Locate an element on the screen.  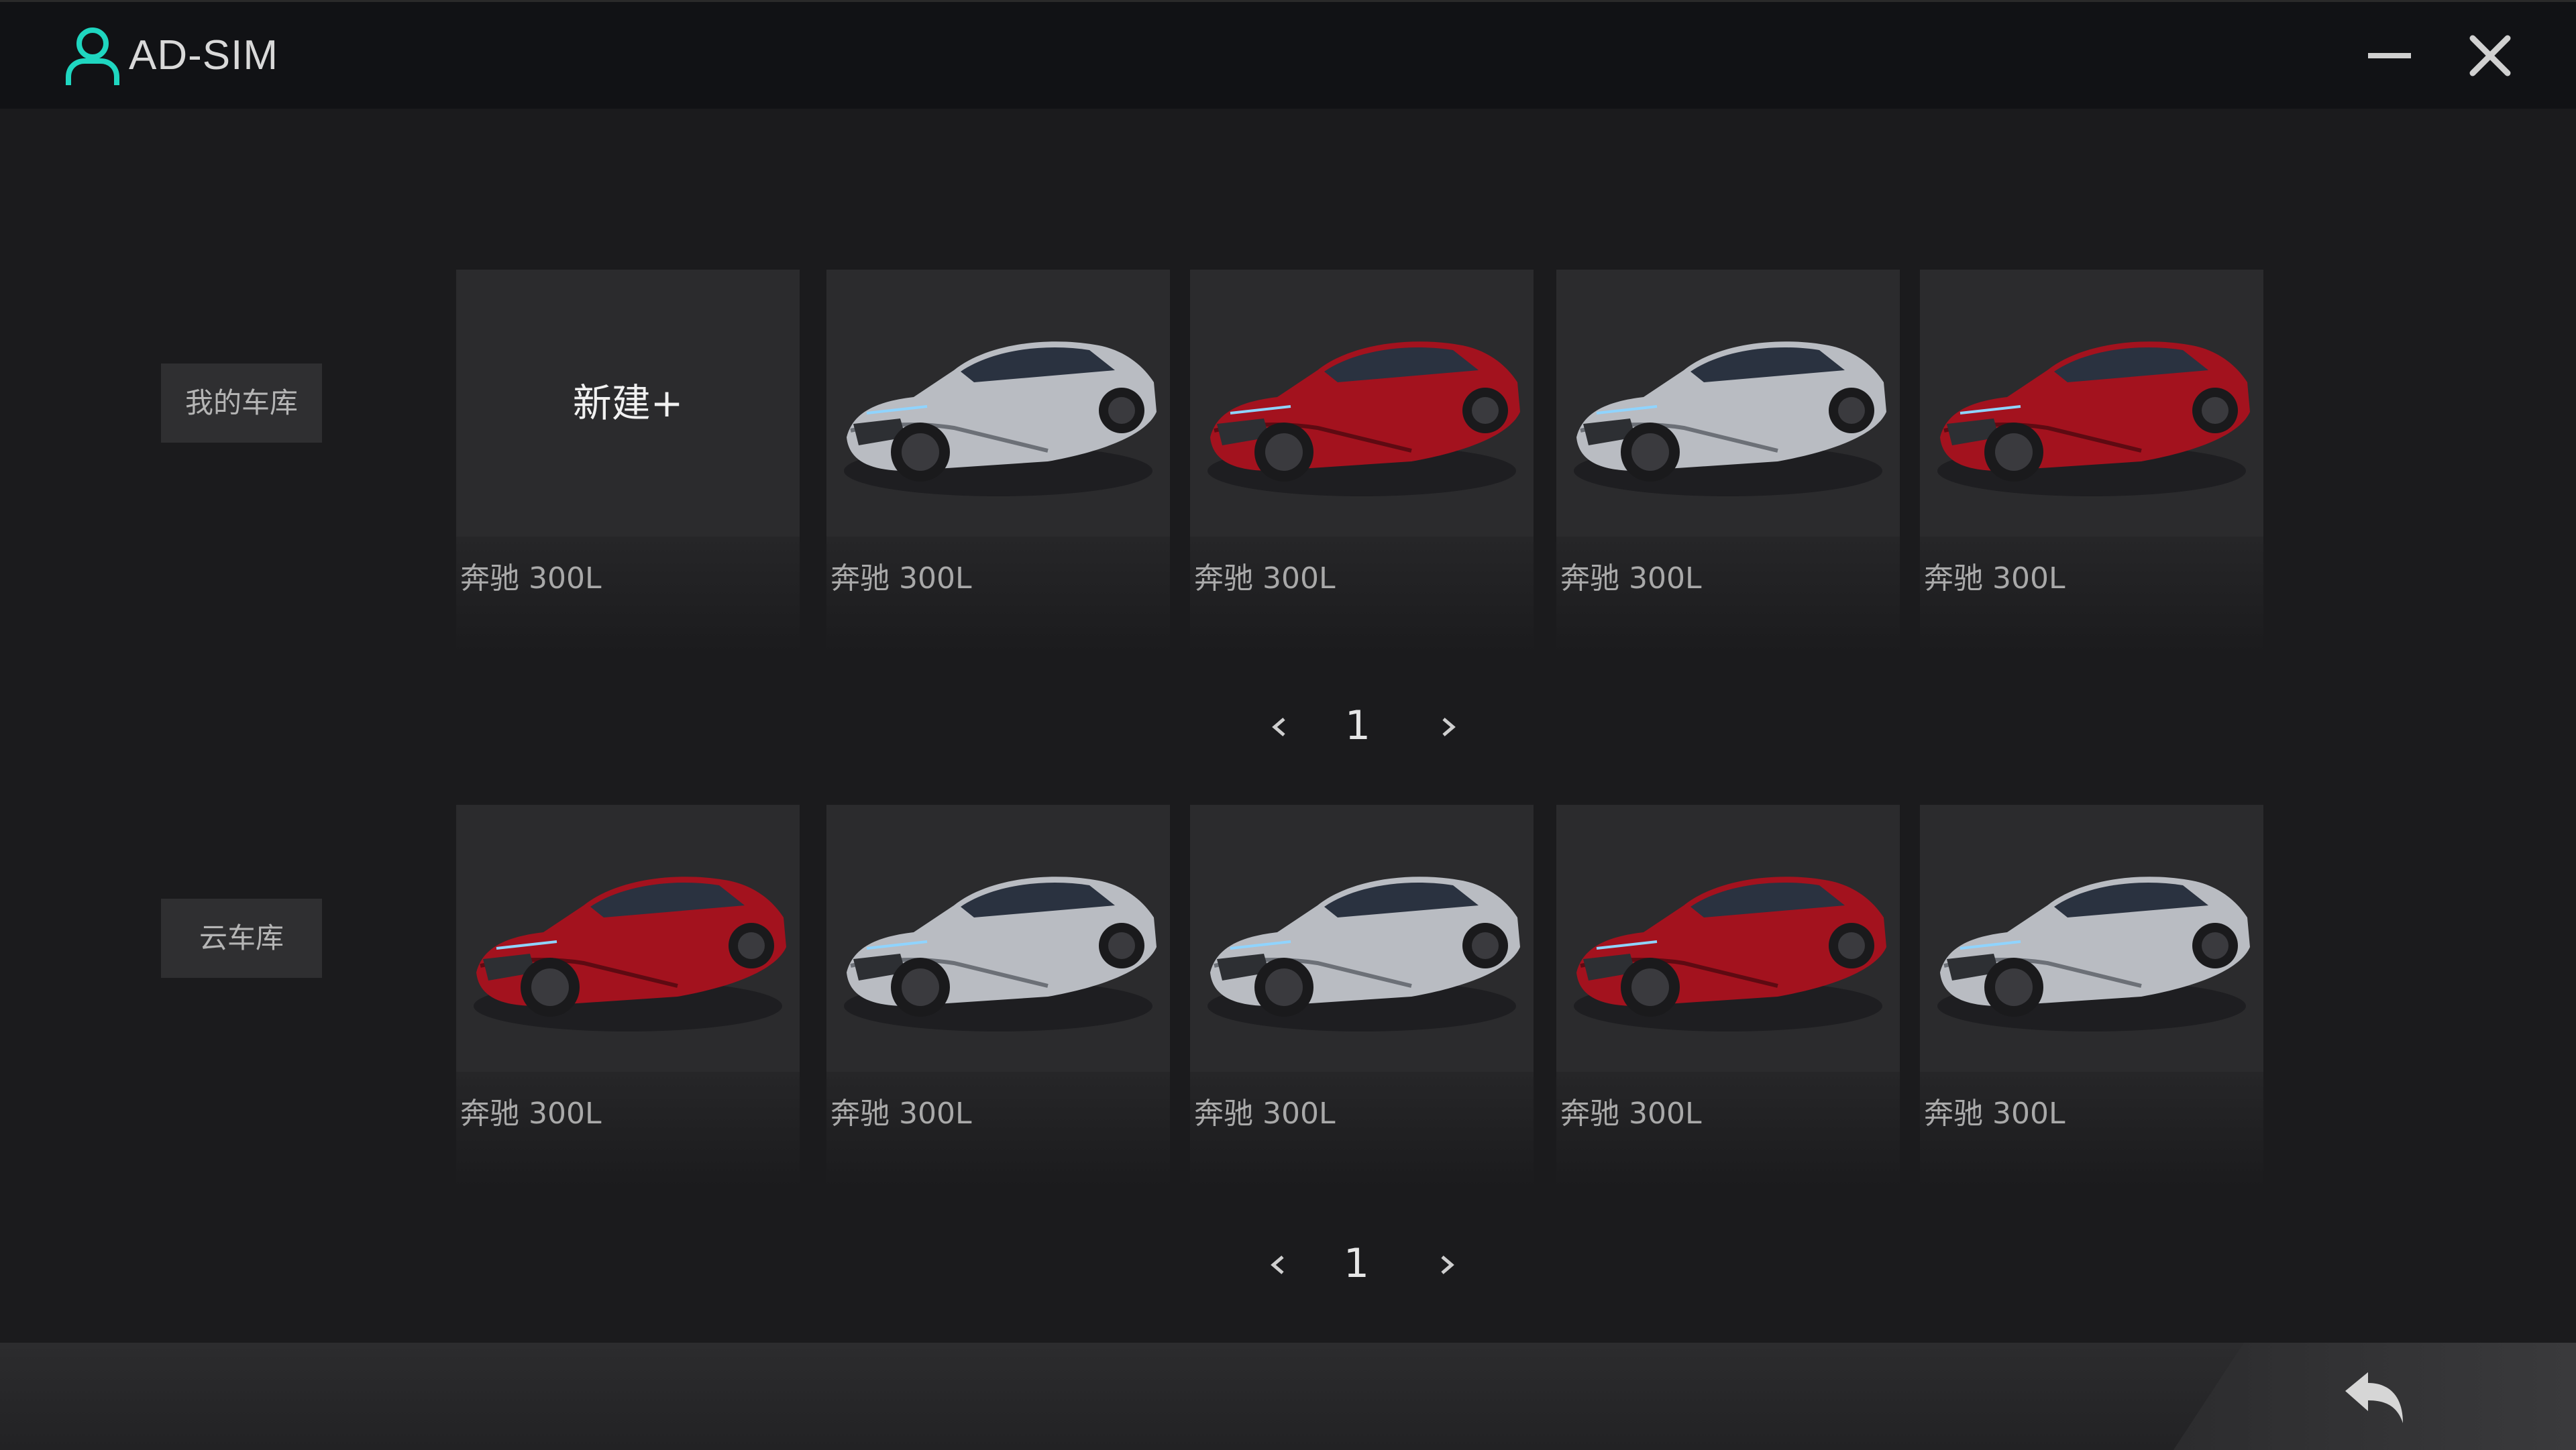
new-car-label: 新建+ is located at coordinates (628, 403).